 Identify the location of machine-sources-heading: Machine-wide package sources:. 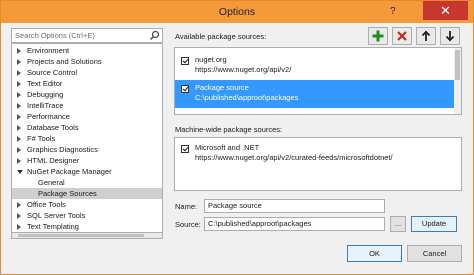
(229, 129).